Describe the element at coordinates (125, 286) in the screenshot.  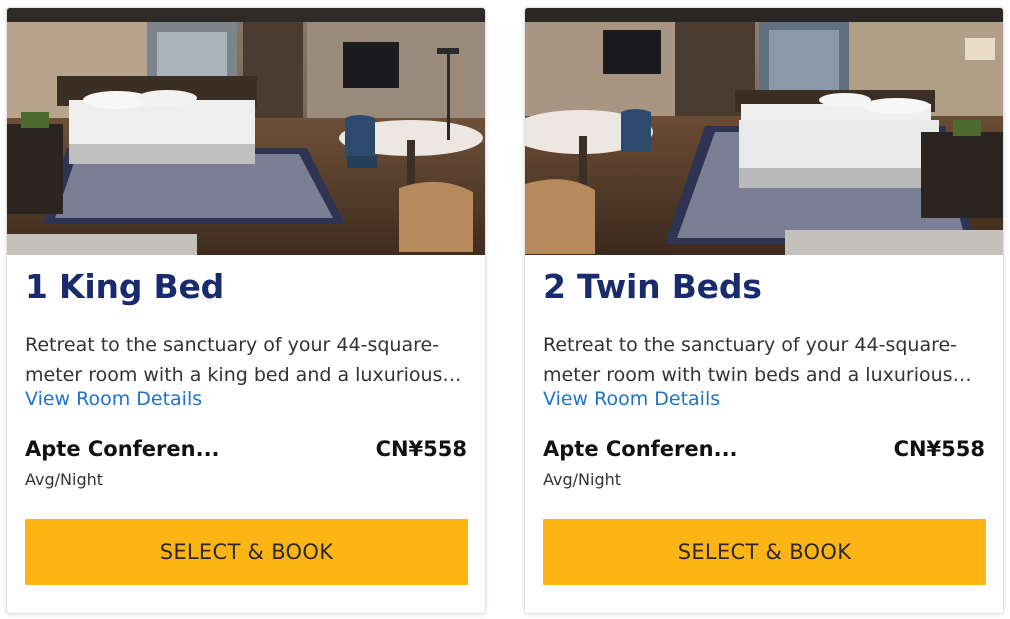
I see `room-title: 1 King Bed` at that location.